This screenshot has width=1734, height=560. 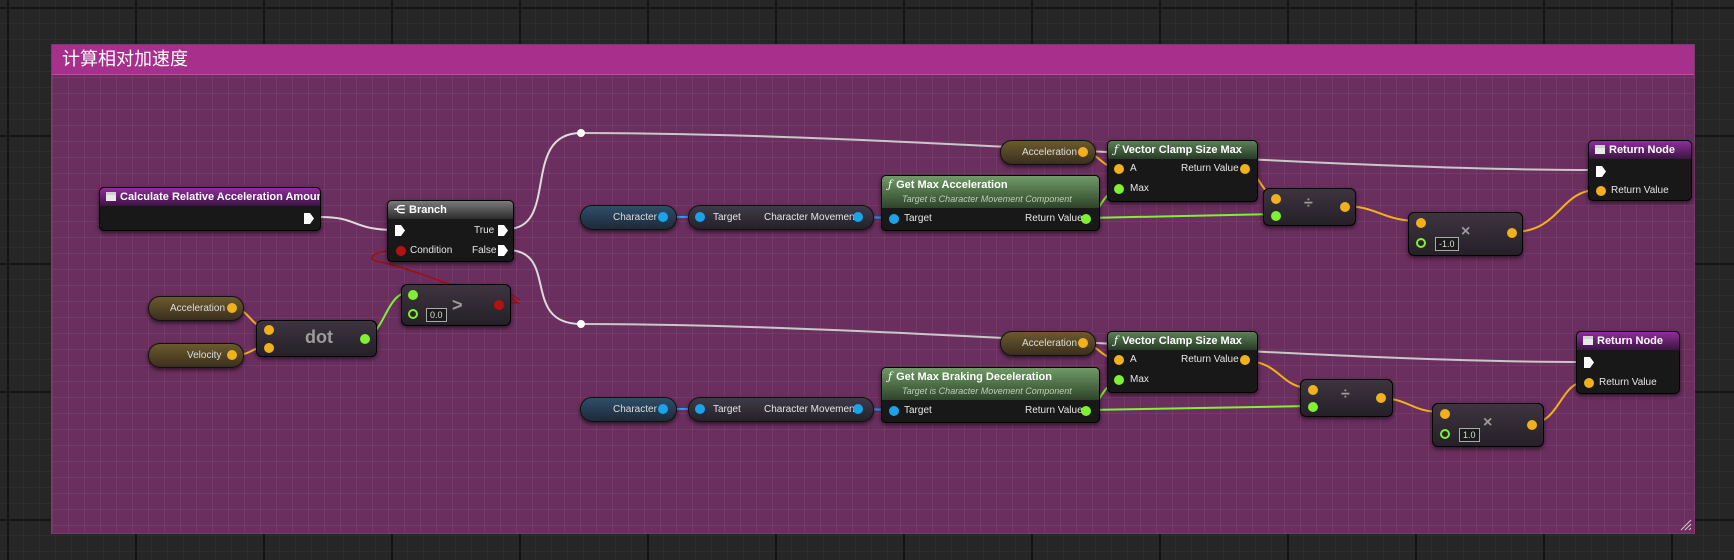 What do you see at coordinates (1555, 211) in the screenshot?
I see `vector-wire` at bounding box center [1555, 211].